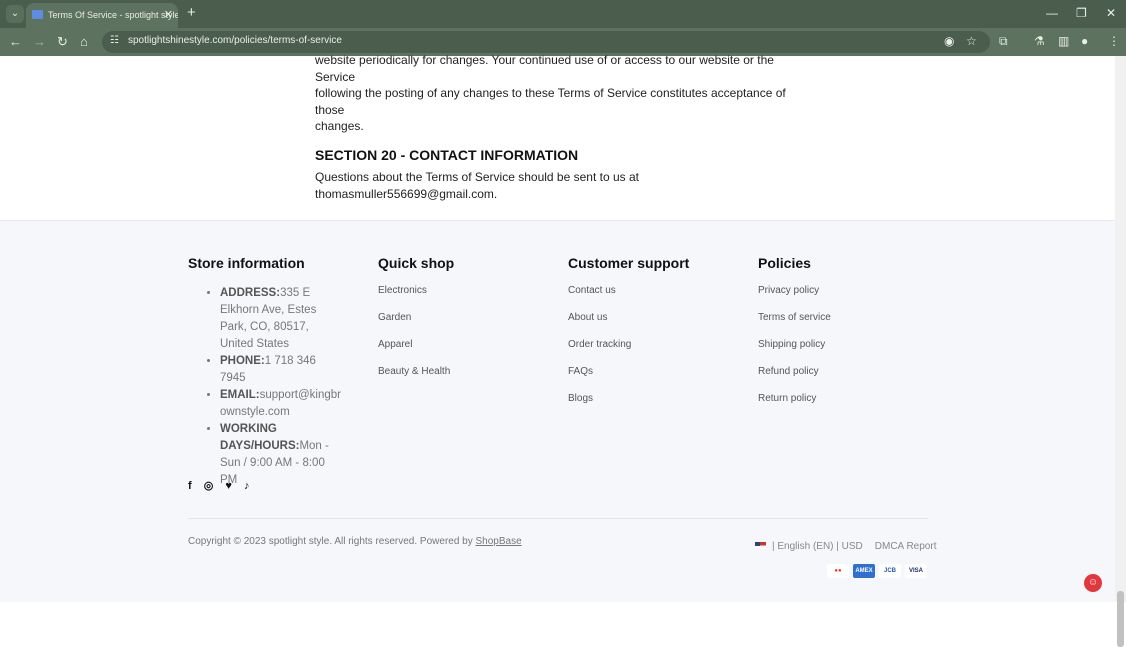  I want to click on favicon-icon, so click(37, 14).